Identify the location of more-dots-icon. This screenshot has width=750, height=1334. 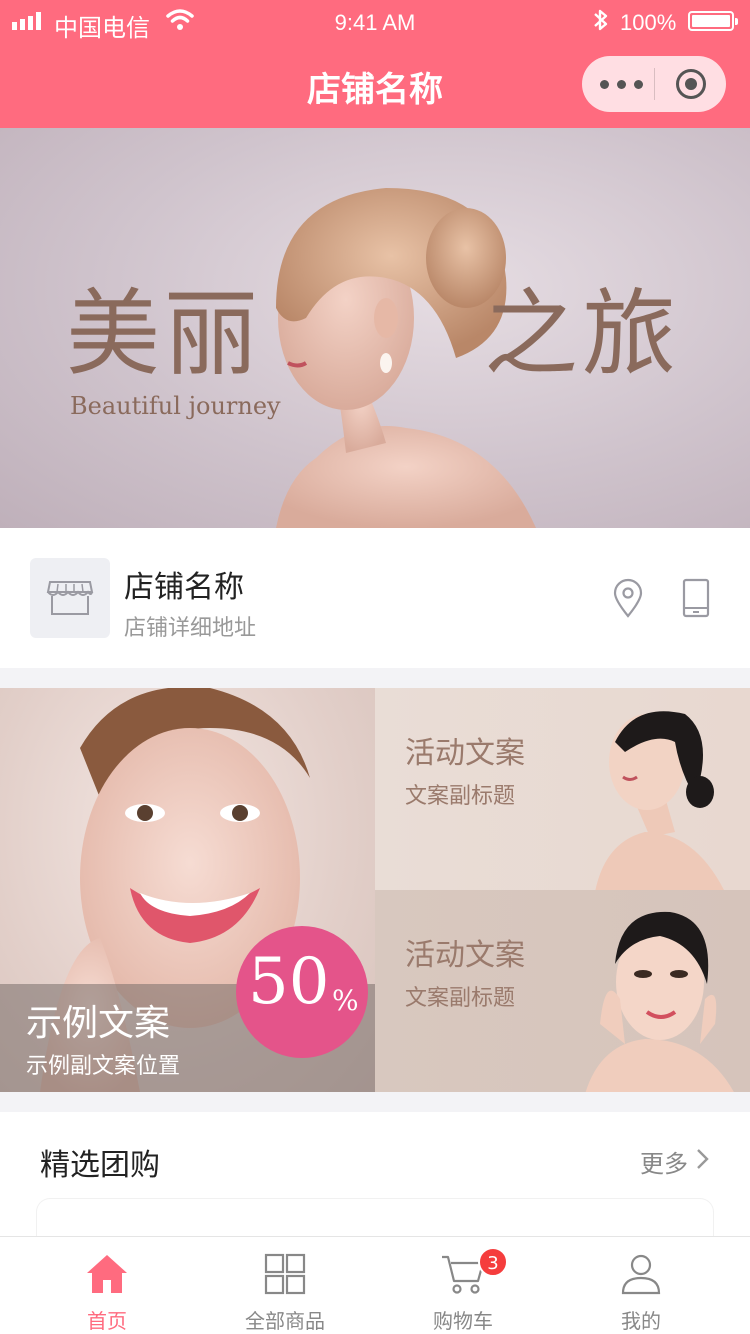
(621, 84).